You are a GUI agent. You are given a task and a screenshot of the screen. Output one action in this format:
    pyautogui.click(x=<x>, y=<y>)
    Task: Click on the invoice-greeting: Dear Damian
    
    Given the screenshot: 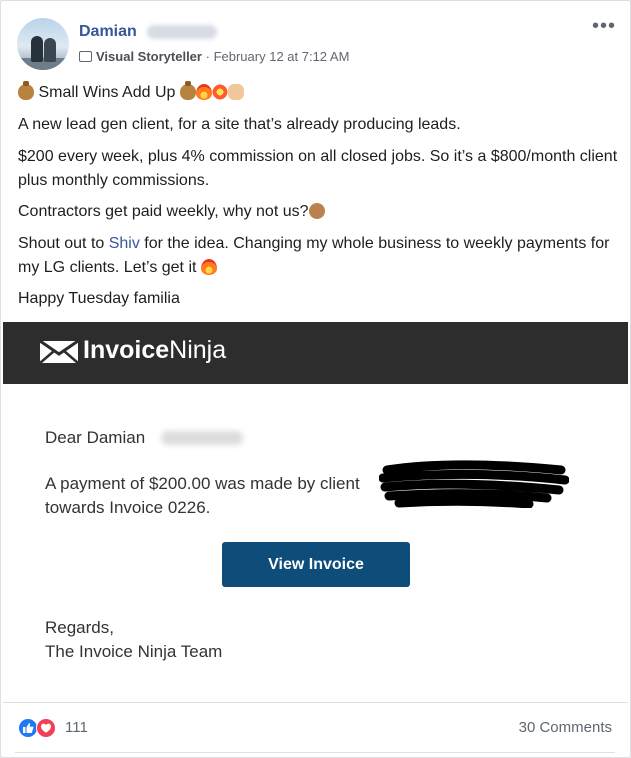 What is the action you would take?
    pyautogui.click(x=95, y=437)
    